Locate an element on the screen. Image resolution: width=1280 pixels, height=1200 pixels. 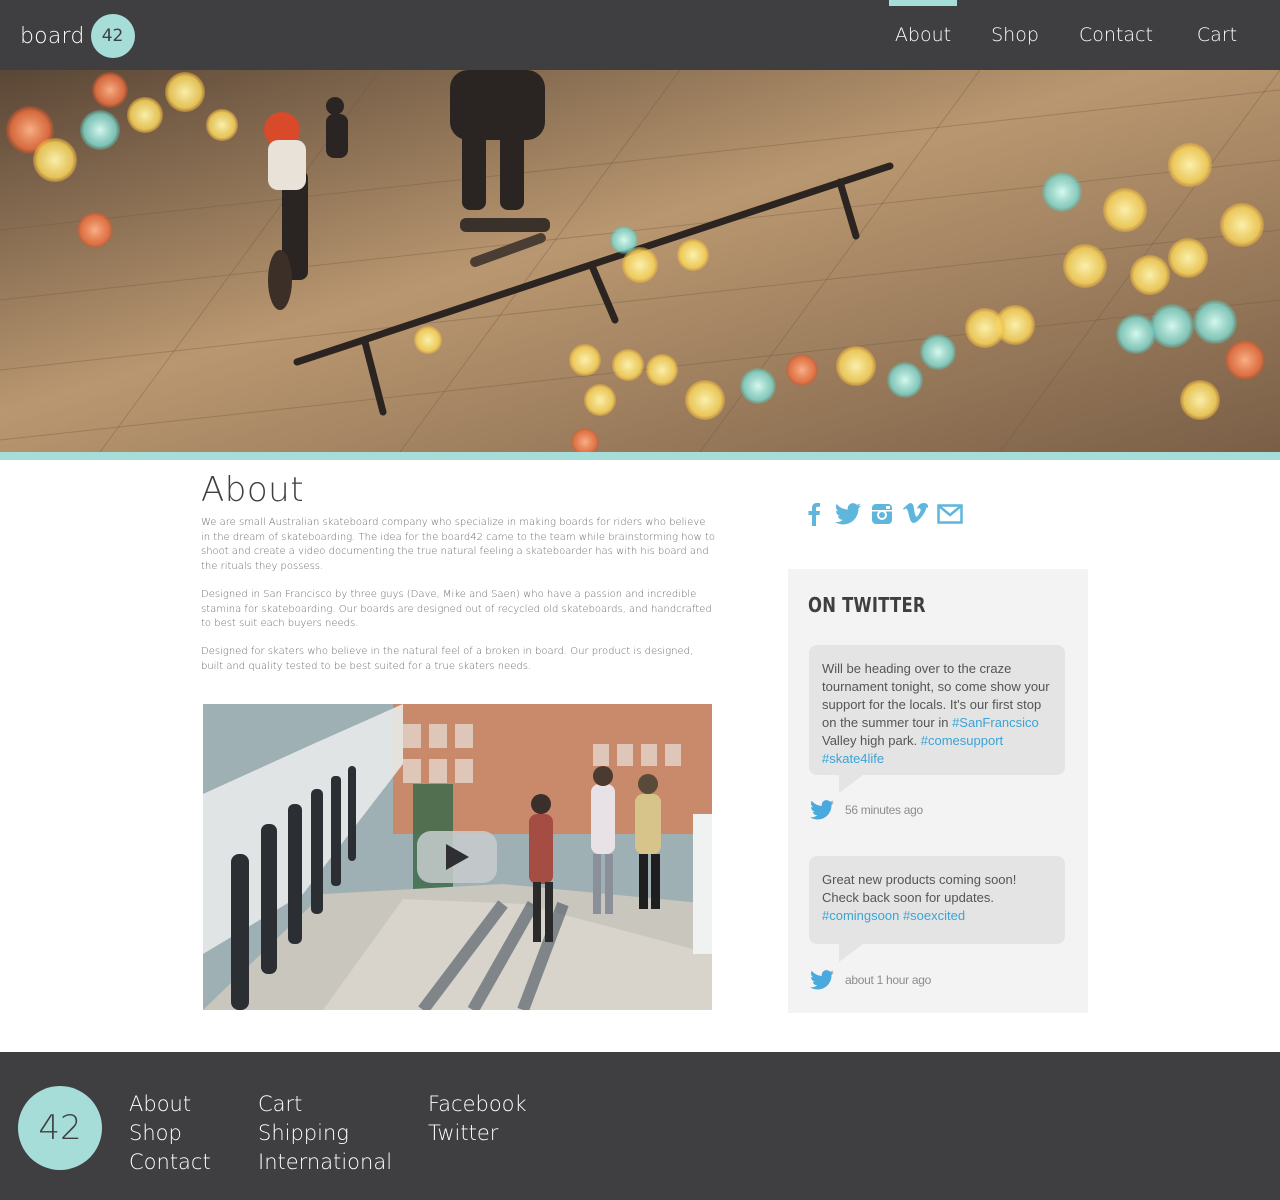
nav-shop: Shop is located at coordinates (1015, 35).